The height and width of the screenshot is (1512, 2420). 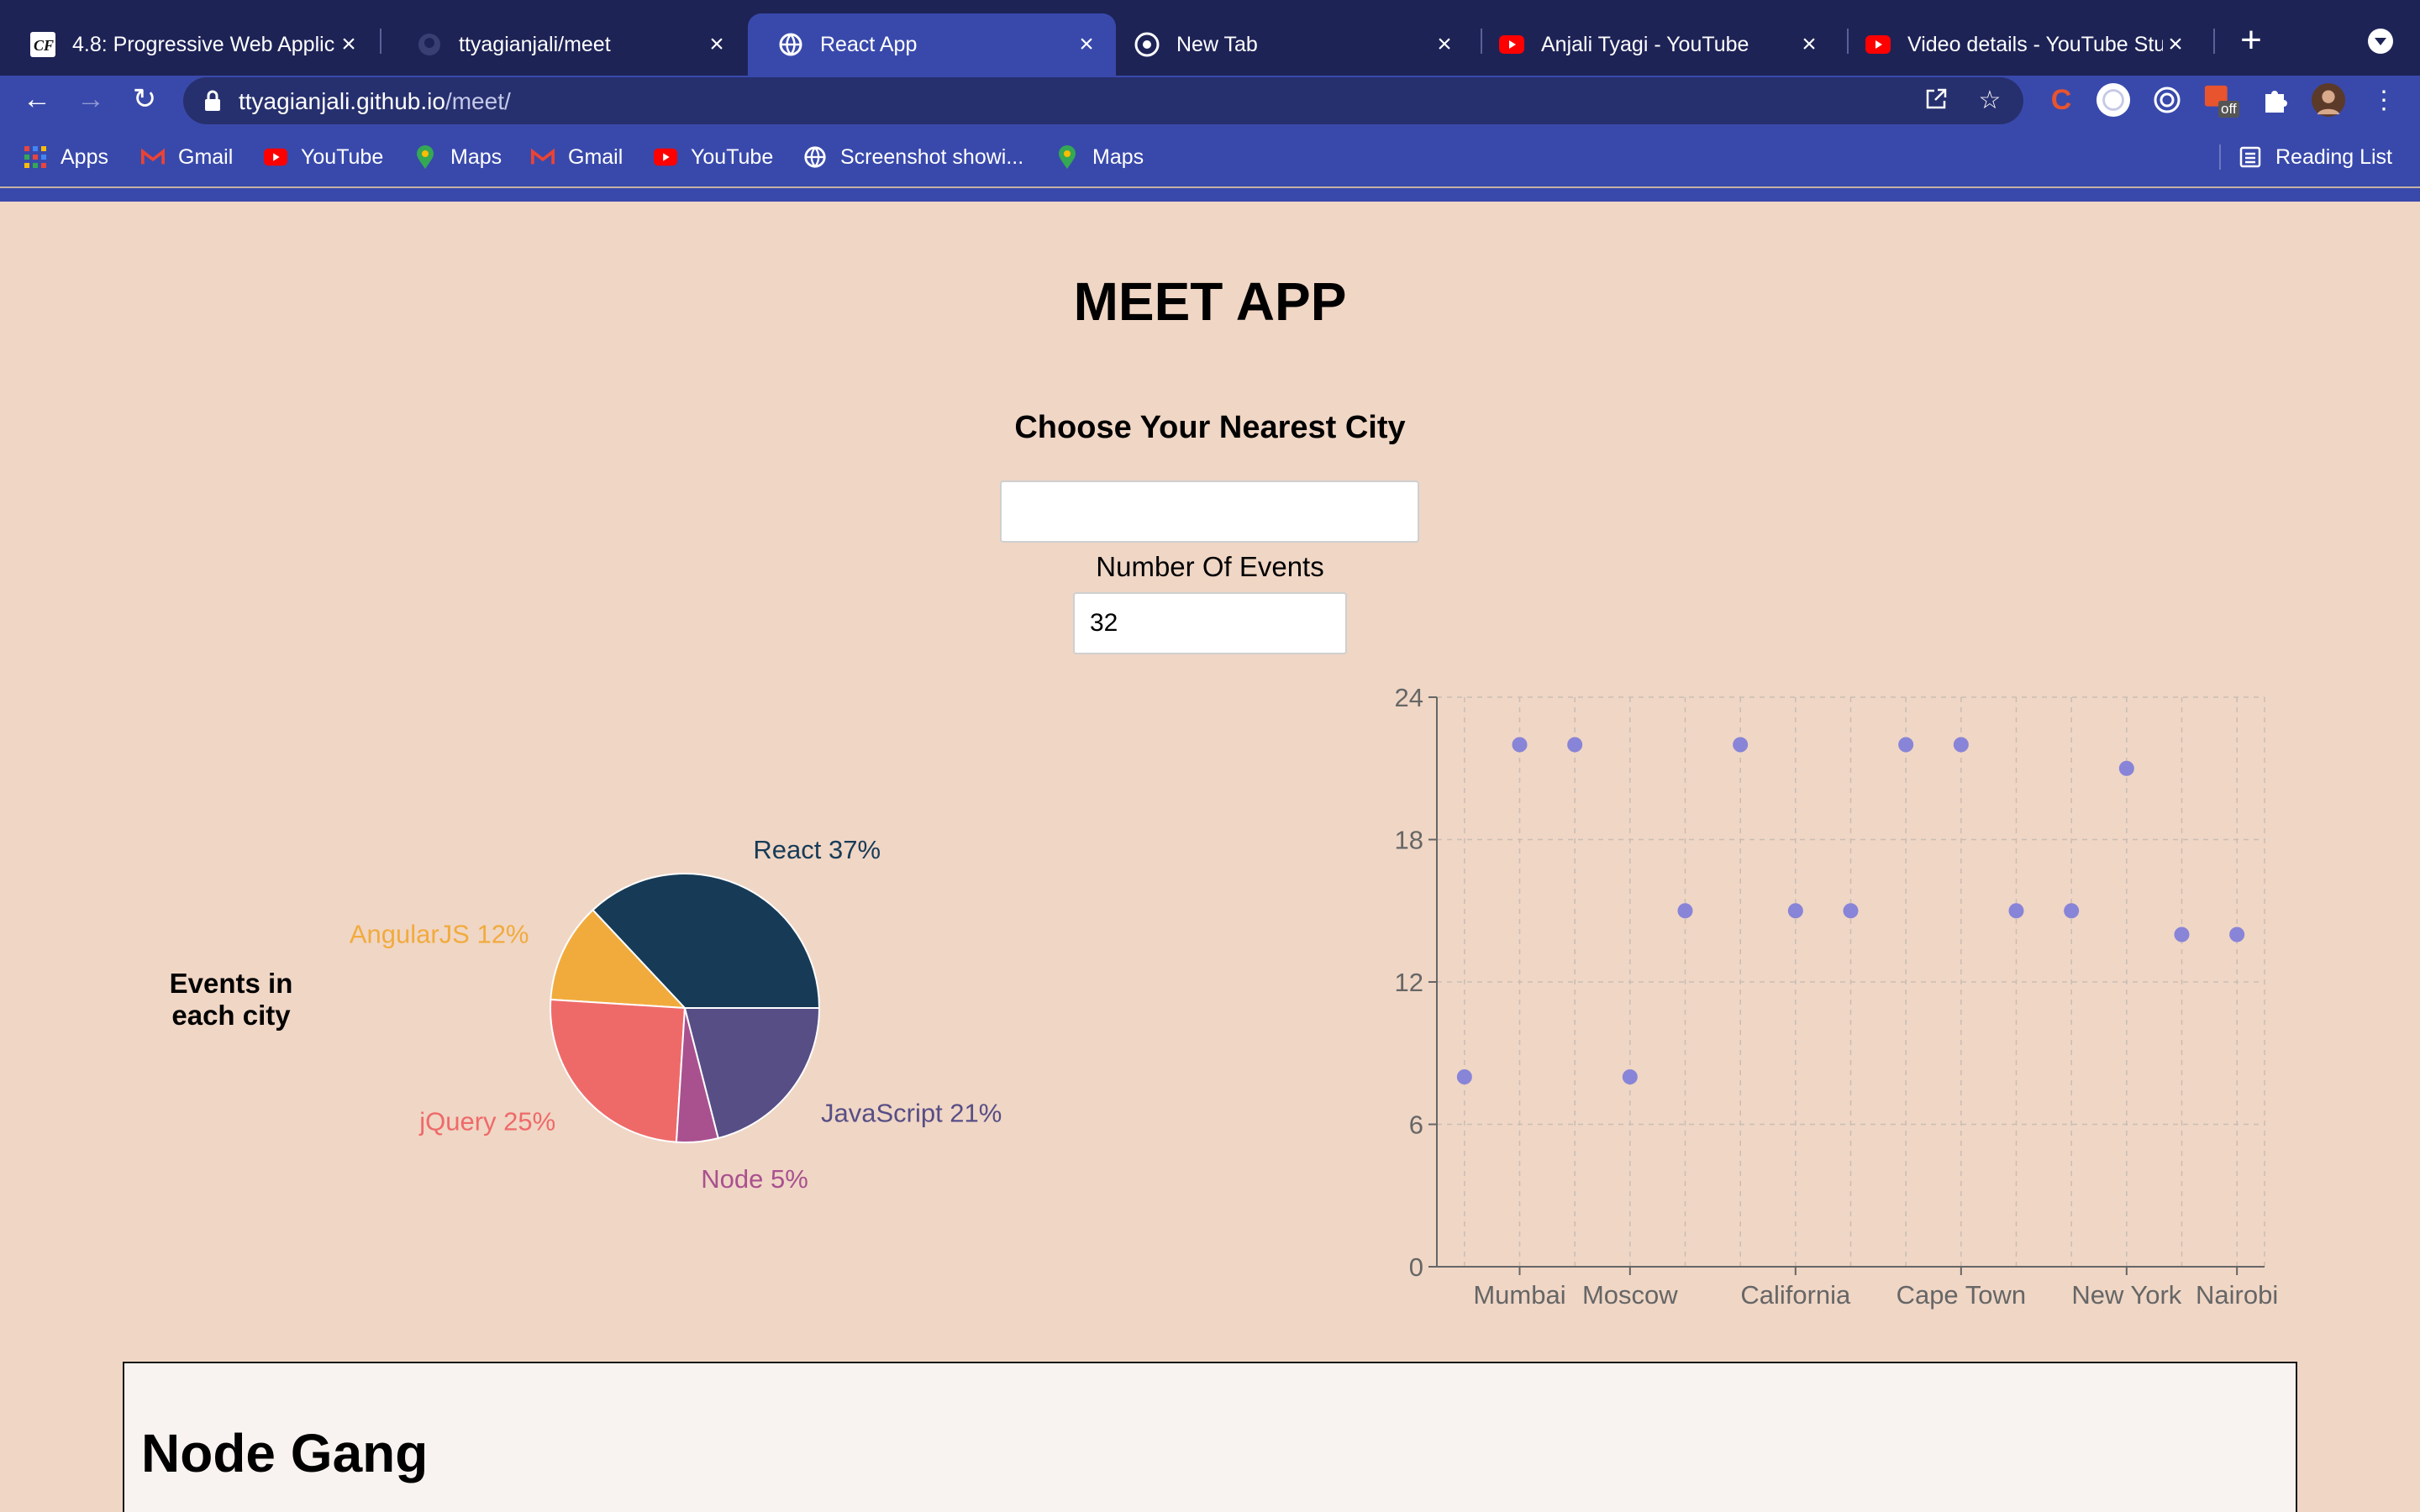 I want to click on url-text: ttyagianjali.github.io/meet/, so click(x=375, y=101).